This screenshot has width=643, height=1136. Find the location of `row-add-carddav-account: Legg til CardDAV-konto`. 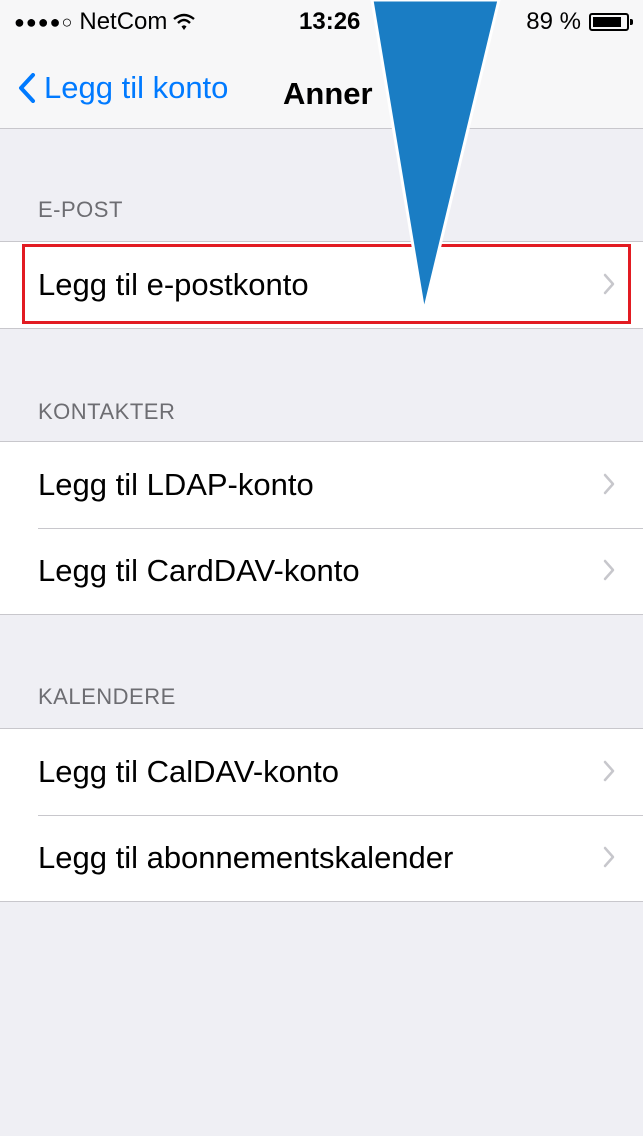

row-add-carddav-account: Legg til CardDAV-konto is located at coordinates (321, 571).